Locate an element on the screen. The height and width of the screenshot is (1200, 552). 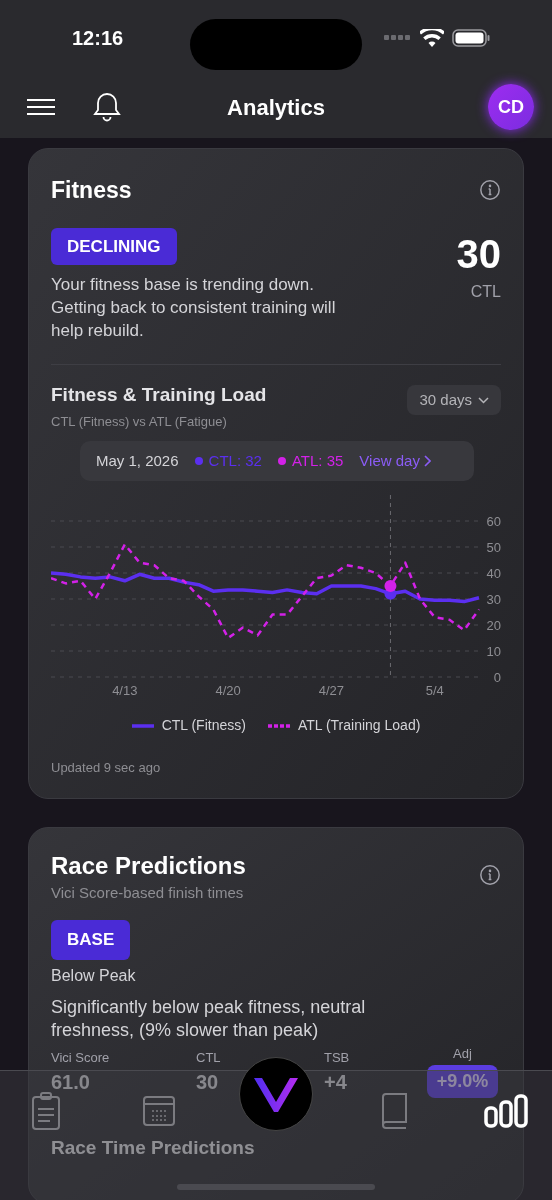
page-title: Analytics is located at coordinates (276, 107).